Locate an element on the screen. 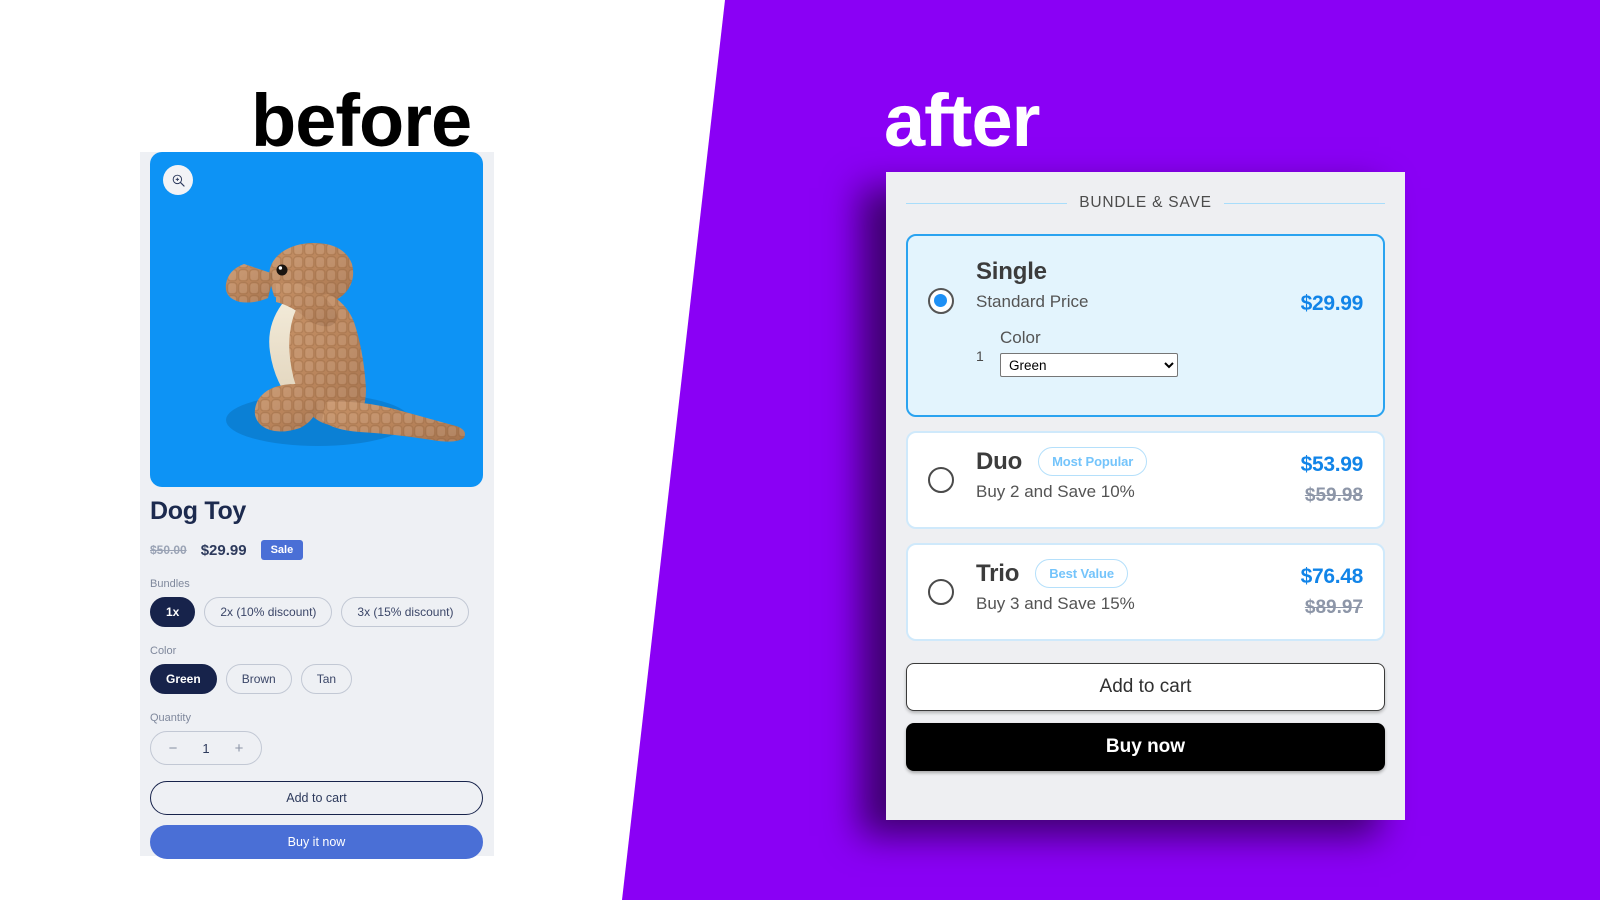 This screenshot has height=900, width=1600. color-option-green: Green is located at coordinates (183, 679).